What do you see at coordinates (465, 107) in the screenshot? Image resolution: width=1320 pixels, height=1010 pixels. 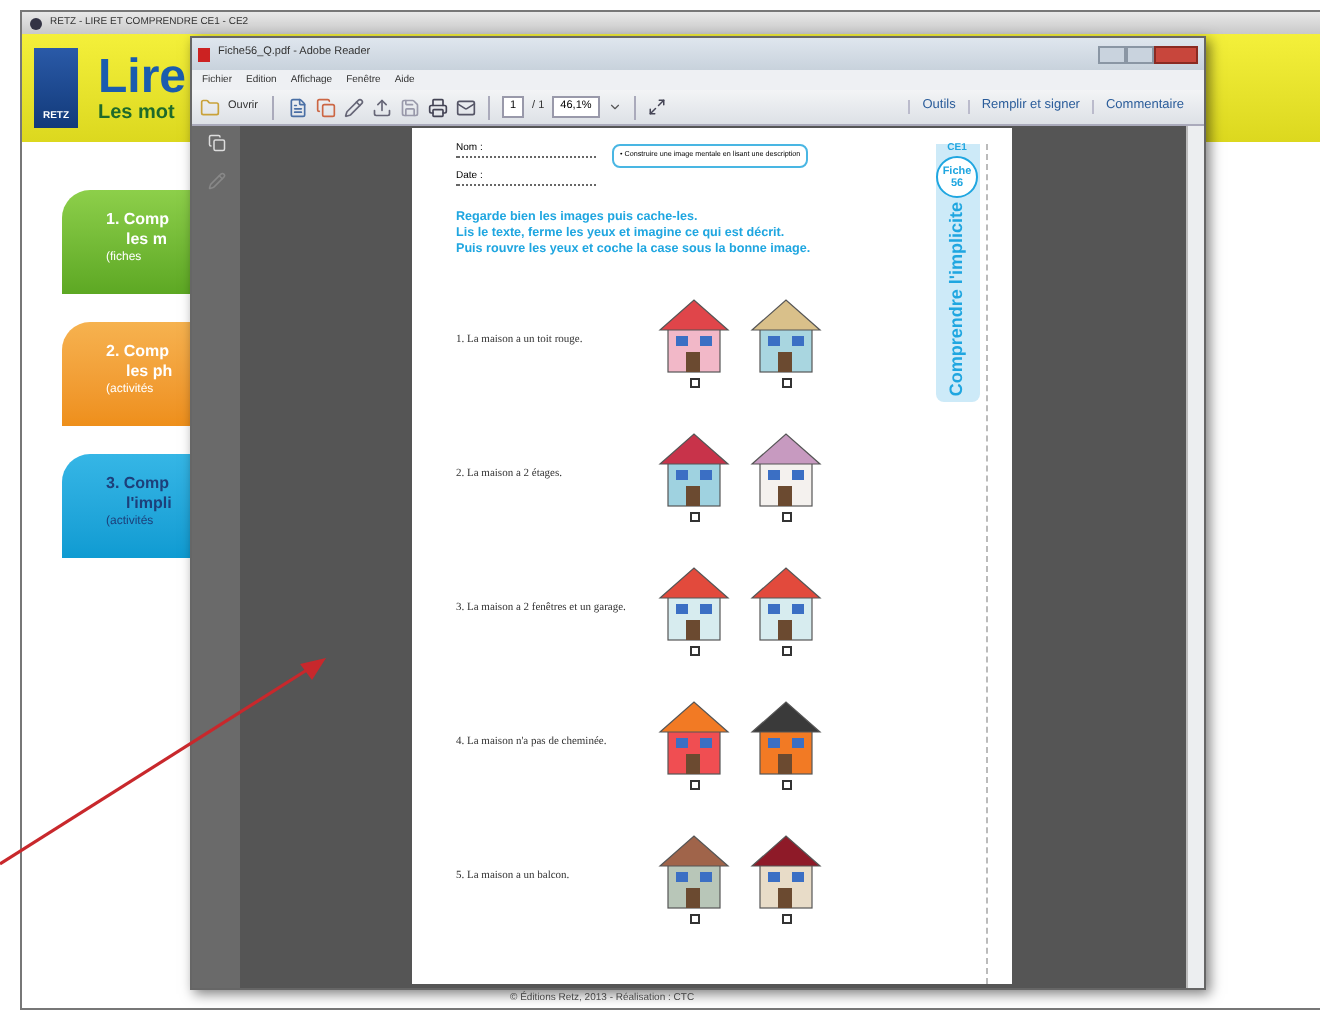 I see `mail-icon` at bounding box center [465, 107].